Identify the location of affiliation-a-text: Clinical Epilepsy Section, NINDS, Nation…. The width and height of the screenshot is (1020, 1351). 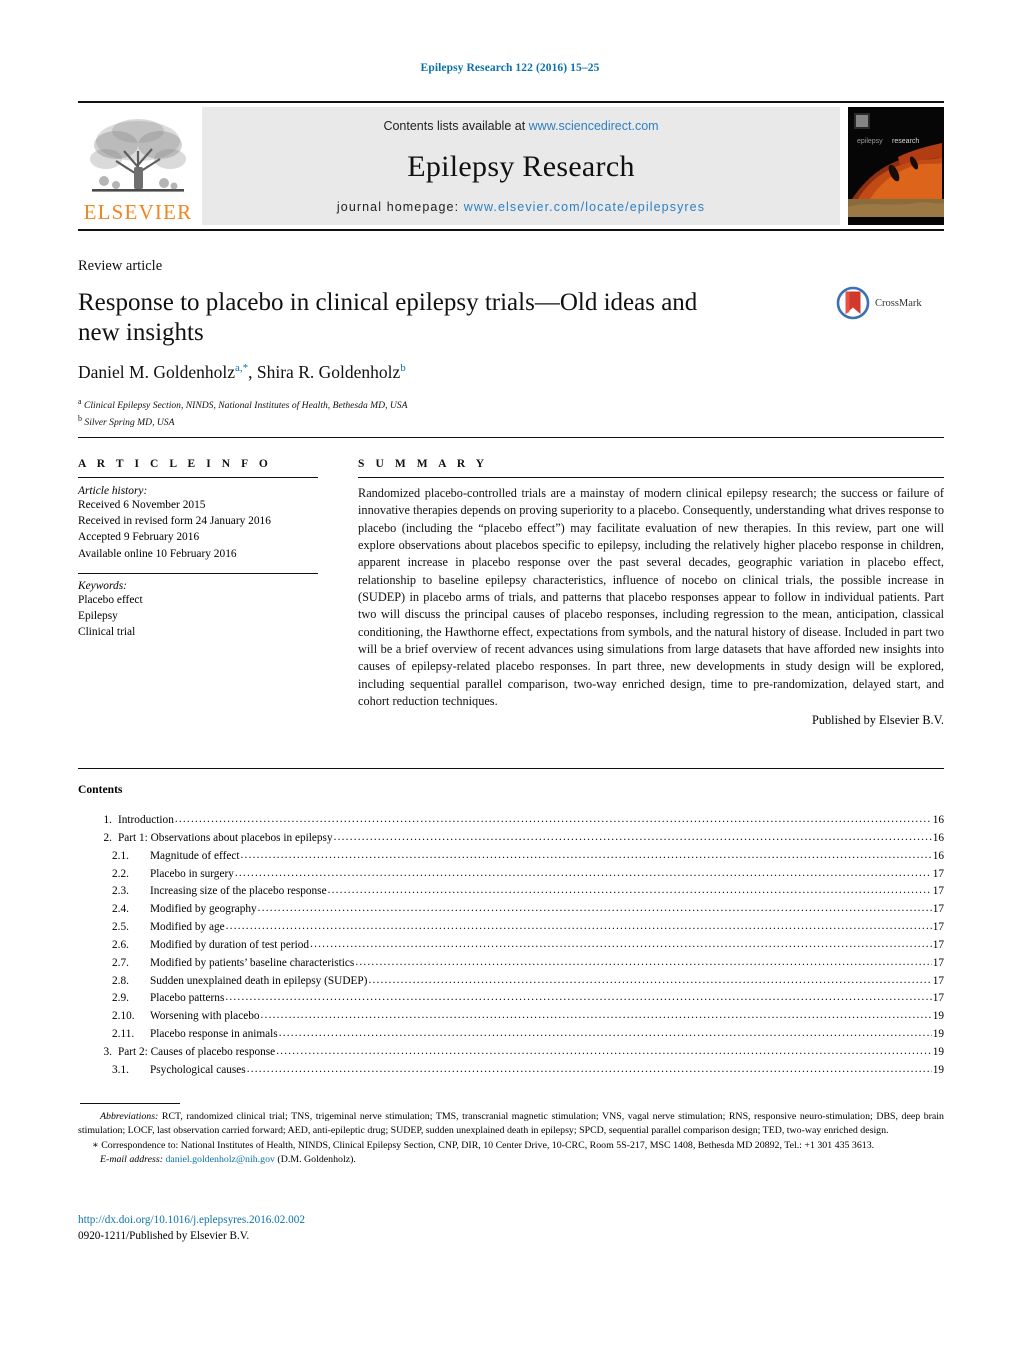
(245, 406).